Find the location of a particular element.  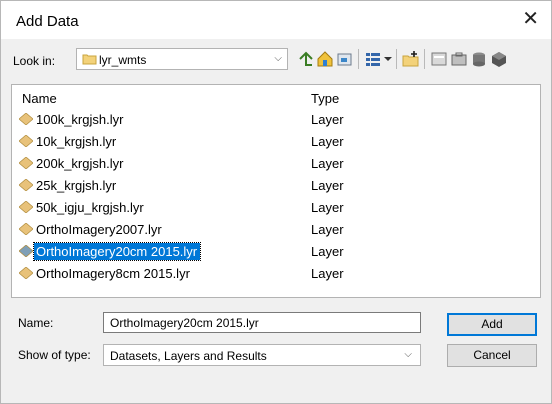

show-of-type-dropdown: Datasets, Layers and Results ⌵ is located at coordinates (262, 355).